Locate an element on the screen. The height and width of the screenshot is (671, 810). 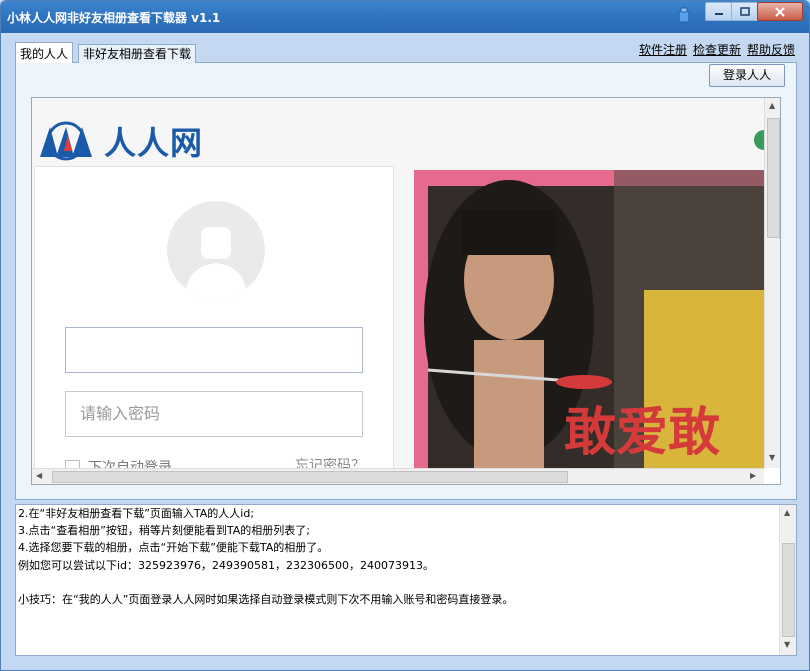
browser-vertical-scrollbar: ▲ ▼ is located at coordinates (772, 283).